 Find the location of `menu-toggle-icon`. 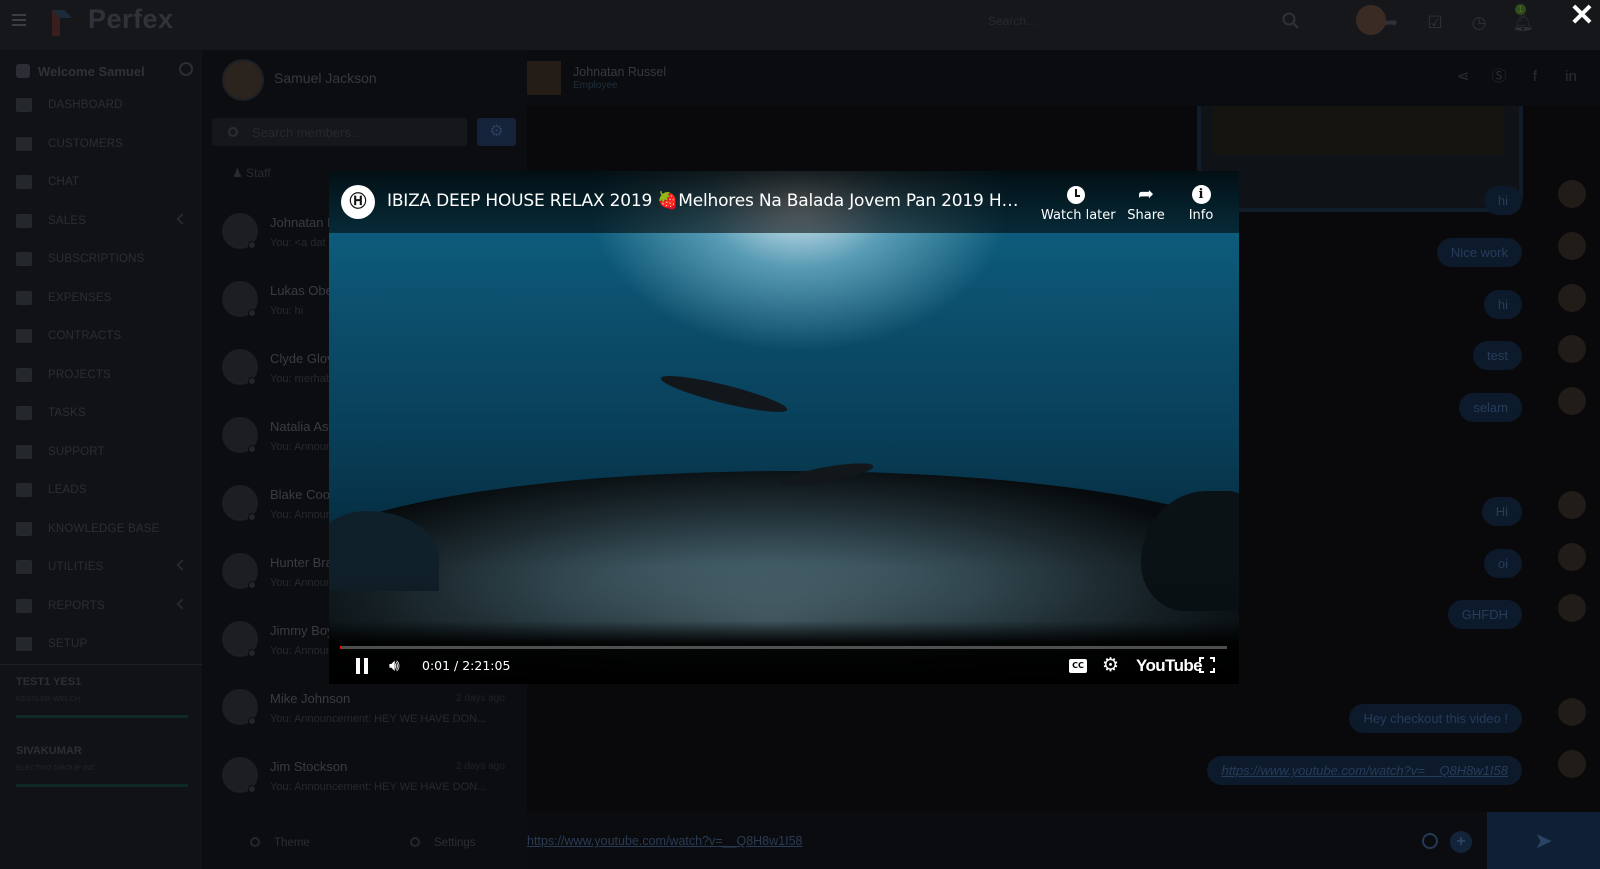

menu-toggle-icon is located at coordinates (19, 20).